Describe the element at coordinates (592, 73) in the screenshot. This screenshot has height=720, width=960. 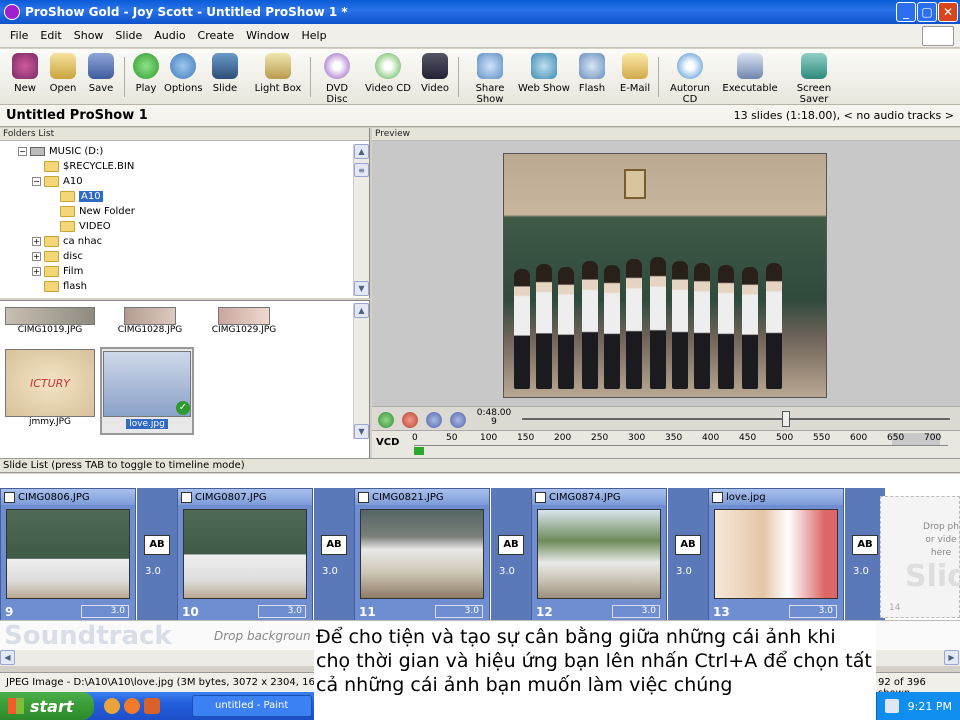
I see `flash-button: Flash` at that location.